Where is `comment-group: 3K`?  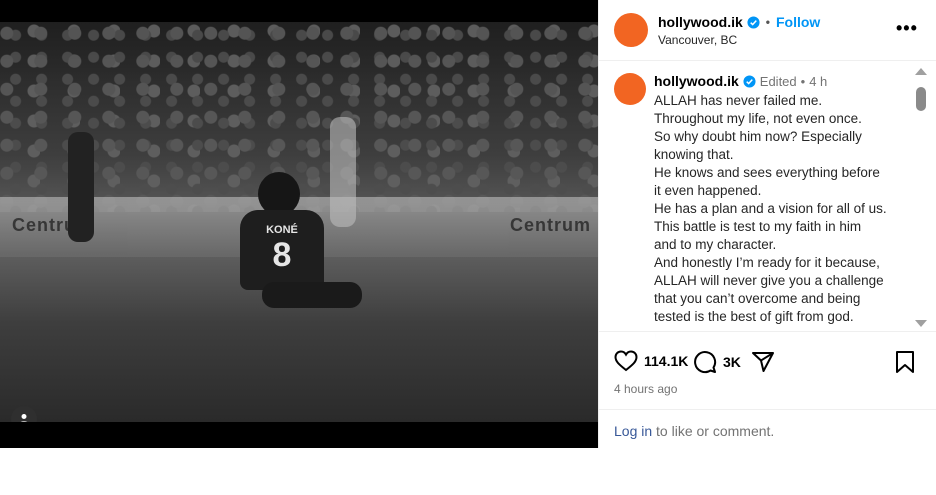
comment-group: 3K is located at coordinates (717, 362).